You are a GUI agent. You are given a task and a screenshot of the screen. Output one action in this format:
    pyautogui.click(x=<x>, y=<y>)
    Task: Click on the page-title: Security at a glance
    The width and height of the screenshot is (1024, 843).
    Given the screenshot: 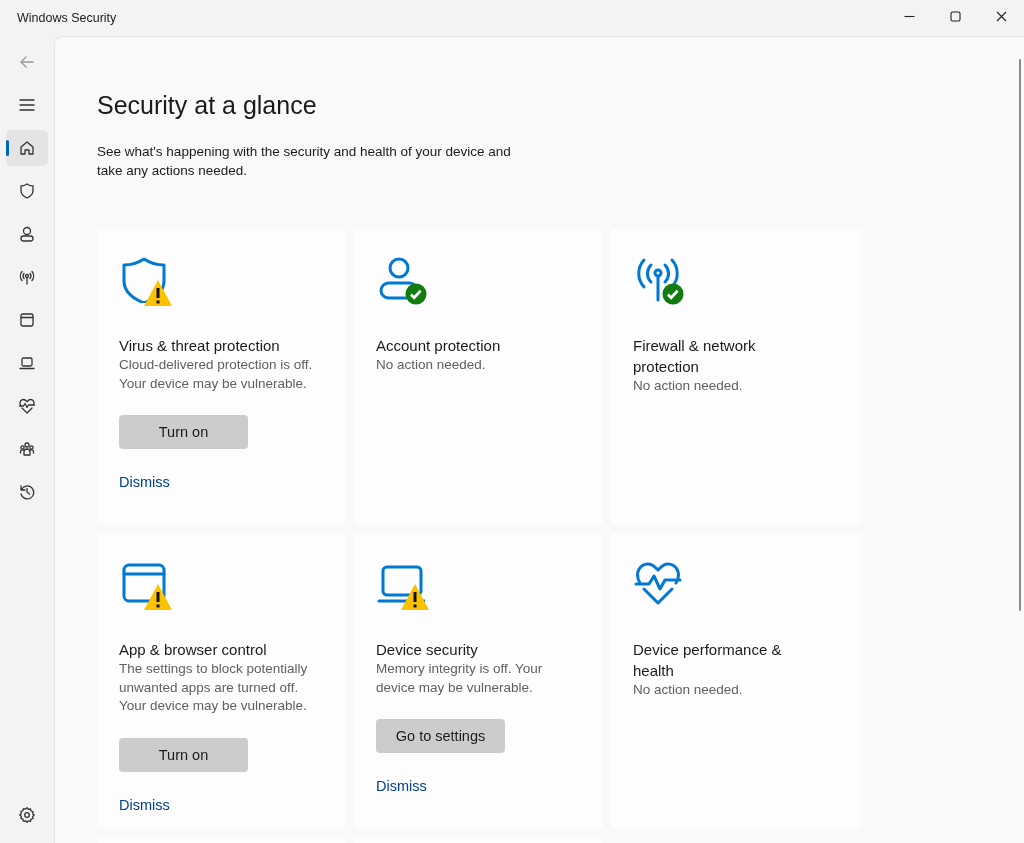 What is the action you would take?
    pyautogui.click(x=207, y=105)
    